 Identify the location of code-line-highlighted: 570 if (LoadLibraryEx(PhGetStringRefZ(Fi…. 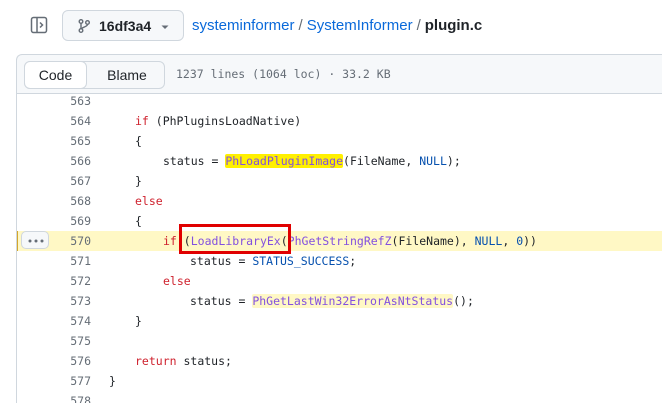
(339, 241).